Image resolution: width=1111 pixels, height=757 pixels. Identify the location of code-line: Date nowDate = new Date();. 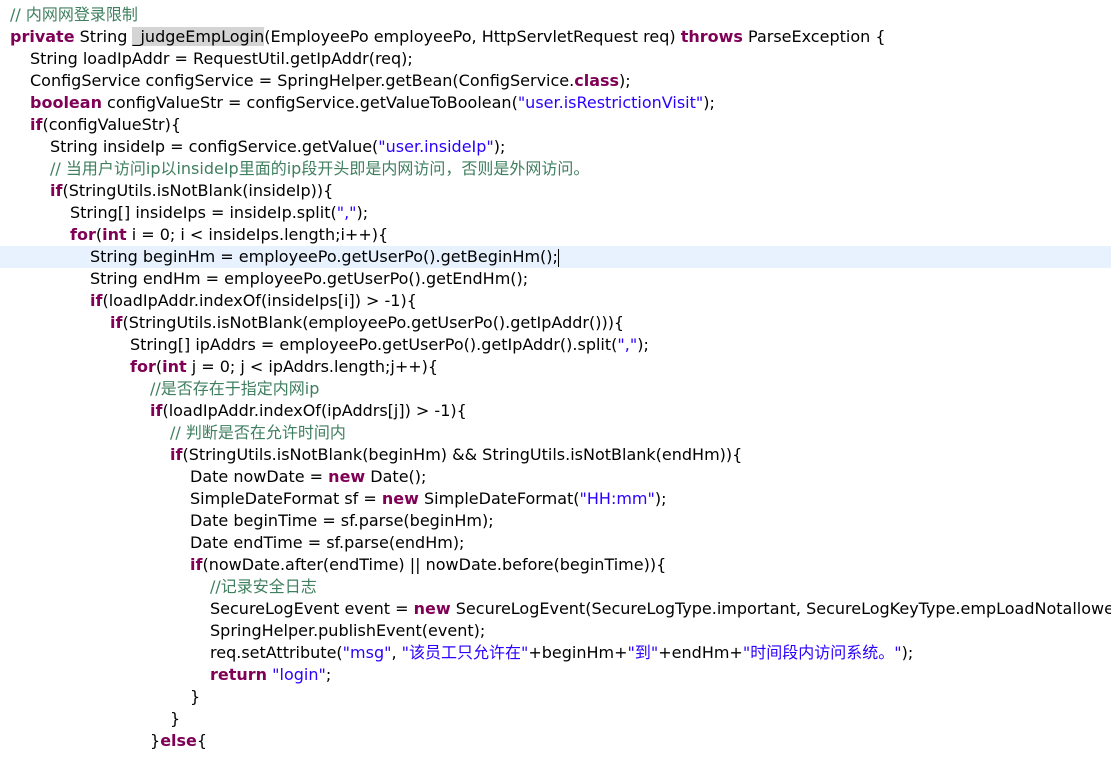
(555, 477).